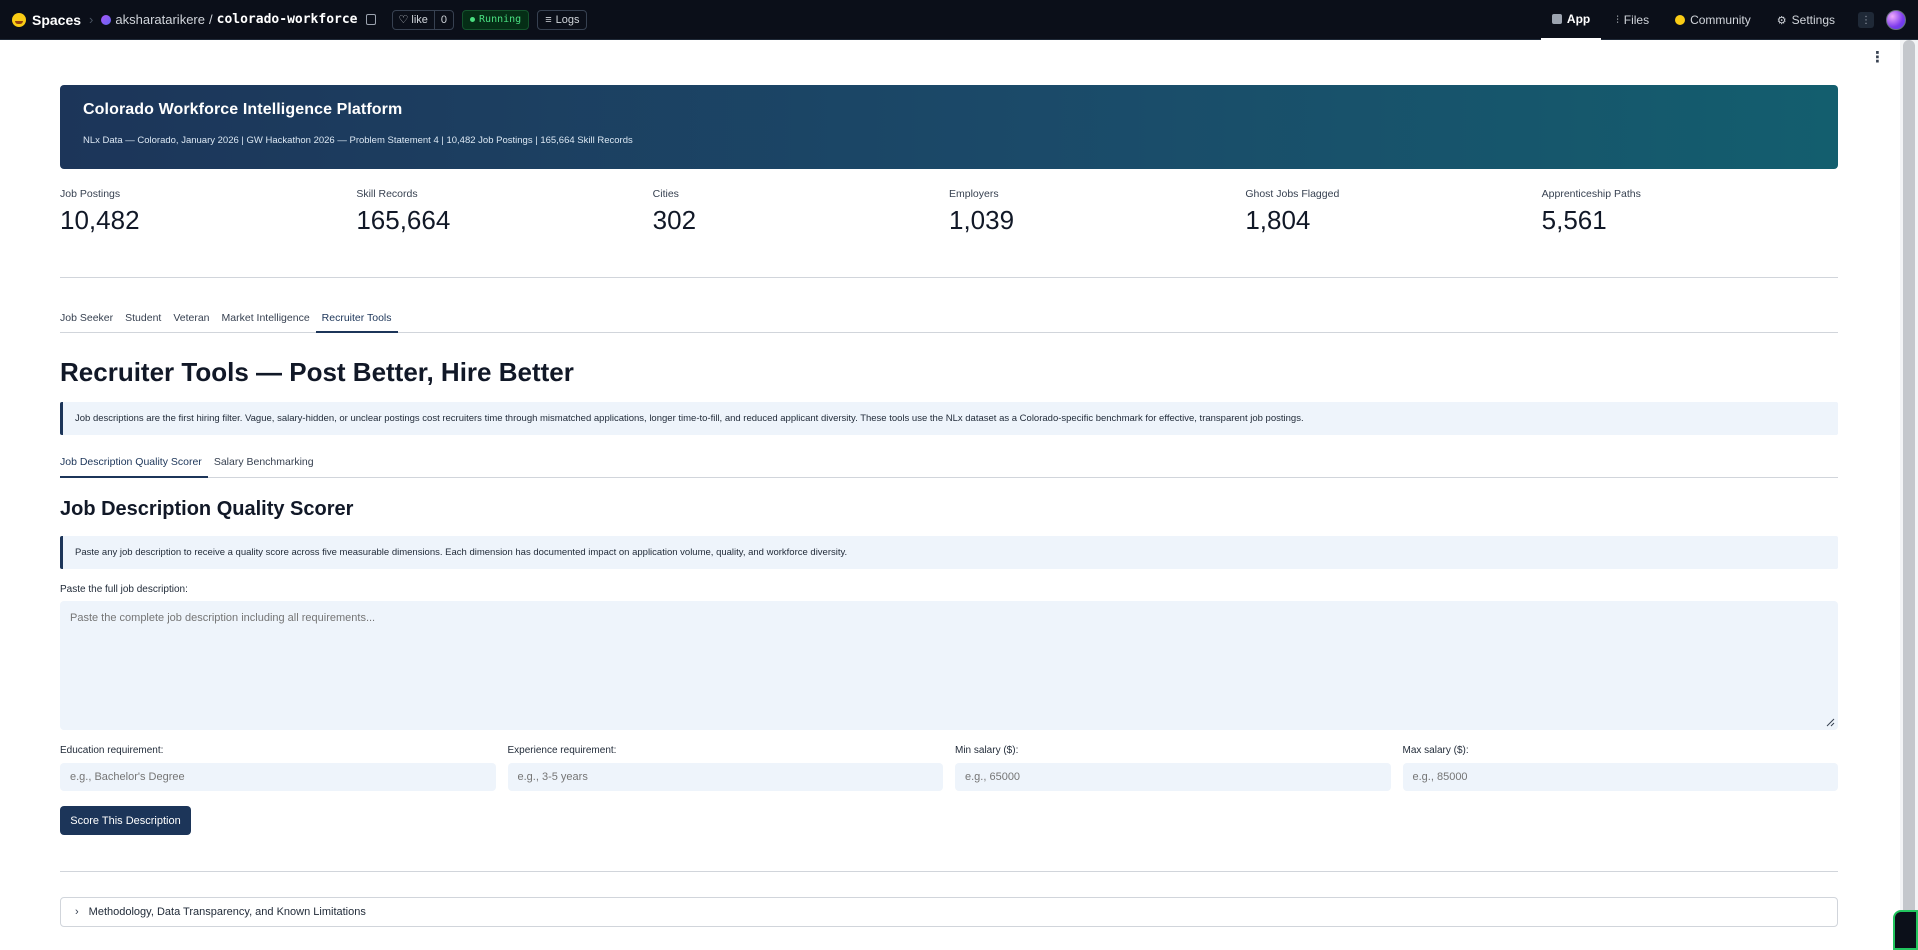  I want to click on tab-job-seeker: Job Seeker, so click(89, 321).